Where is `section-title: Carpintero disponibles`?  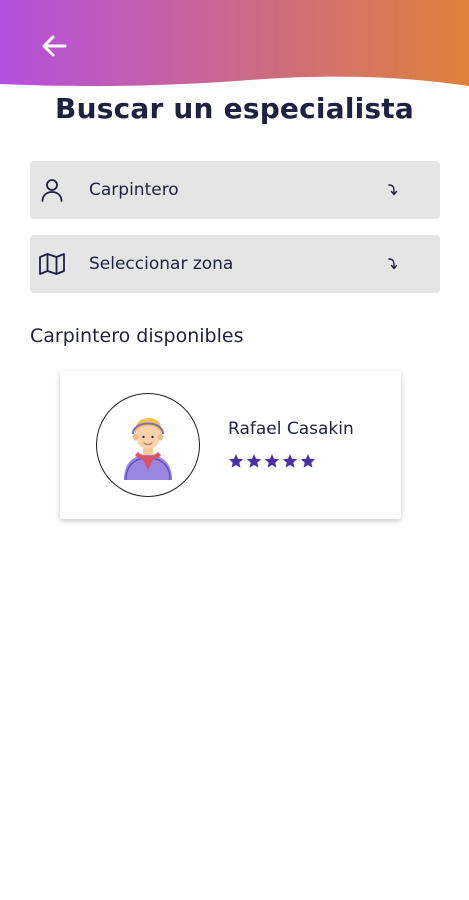
section-title: Carpintero disponibles is located at coordinates (137, 336).